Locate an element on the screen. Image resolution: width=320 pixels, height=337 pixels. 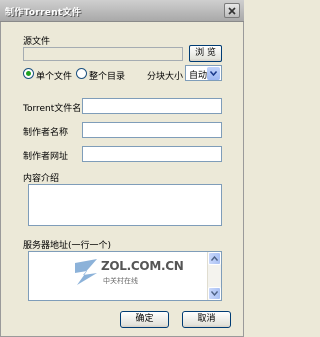
source-file-label: 源文件 is located at coordinates (37, 42).